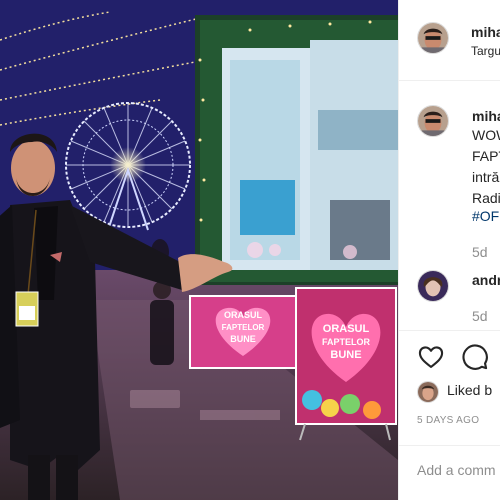  I want to click on add-comment-bar, so click(449, 472).